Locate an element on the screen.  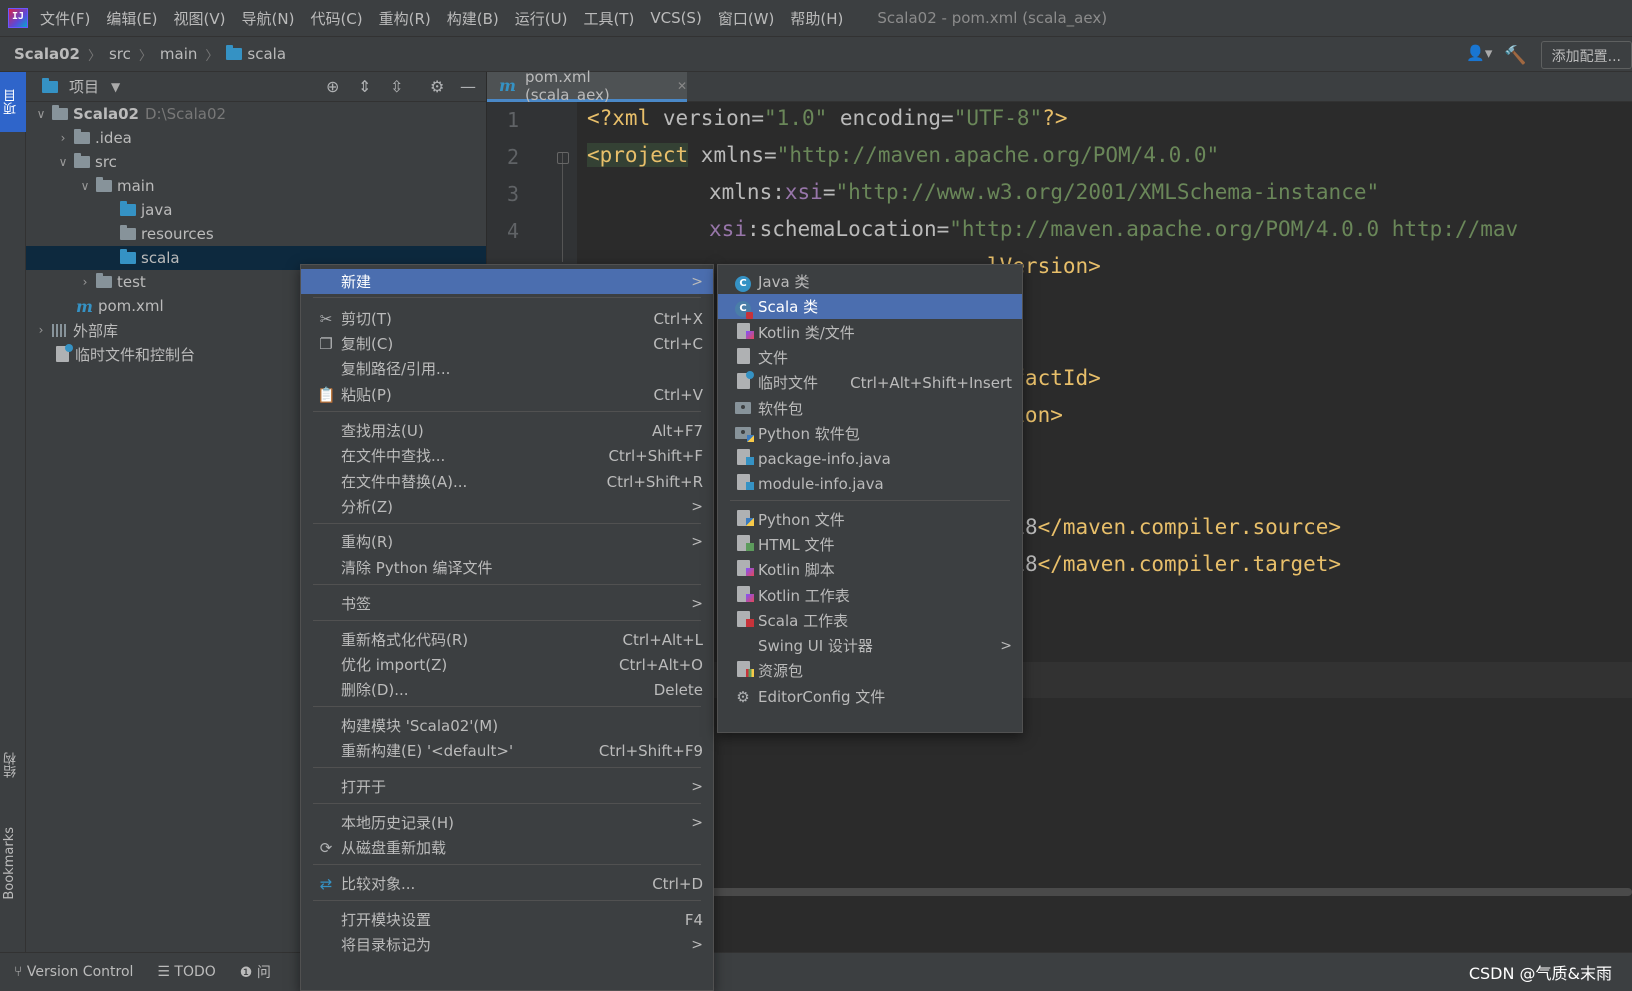
project-panel-title: 项目 is located at coordinates (84, 86).